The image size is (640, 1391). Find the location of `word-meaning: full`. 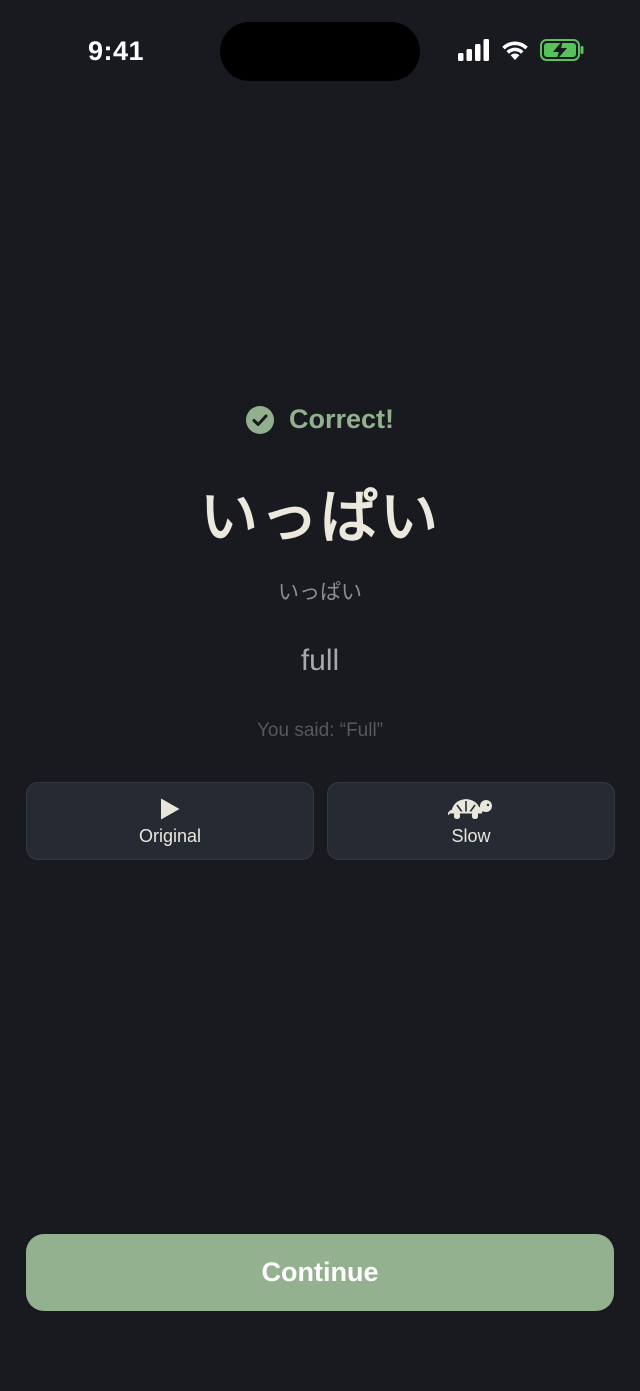

word-meaning: full is located at coordinates (320, 660).